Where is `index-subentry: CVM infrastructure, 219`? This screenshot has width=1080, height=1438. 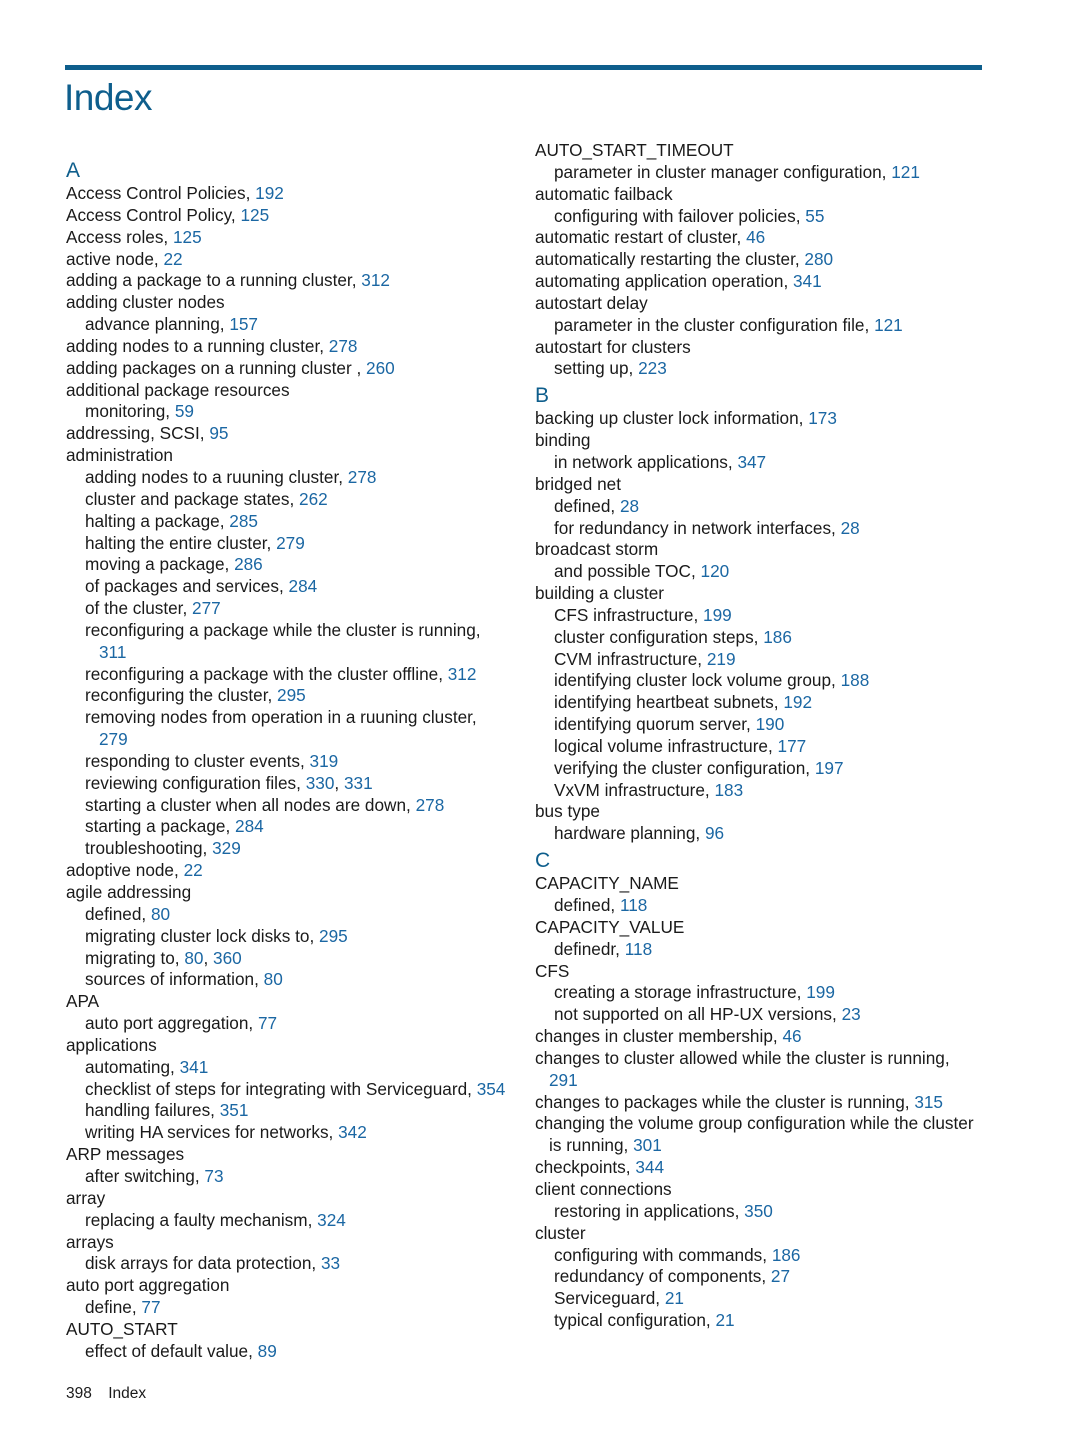
index-subentry: CVM infrastructure, 219 is located at coordinates (765, 660).